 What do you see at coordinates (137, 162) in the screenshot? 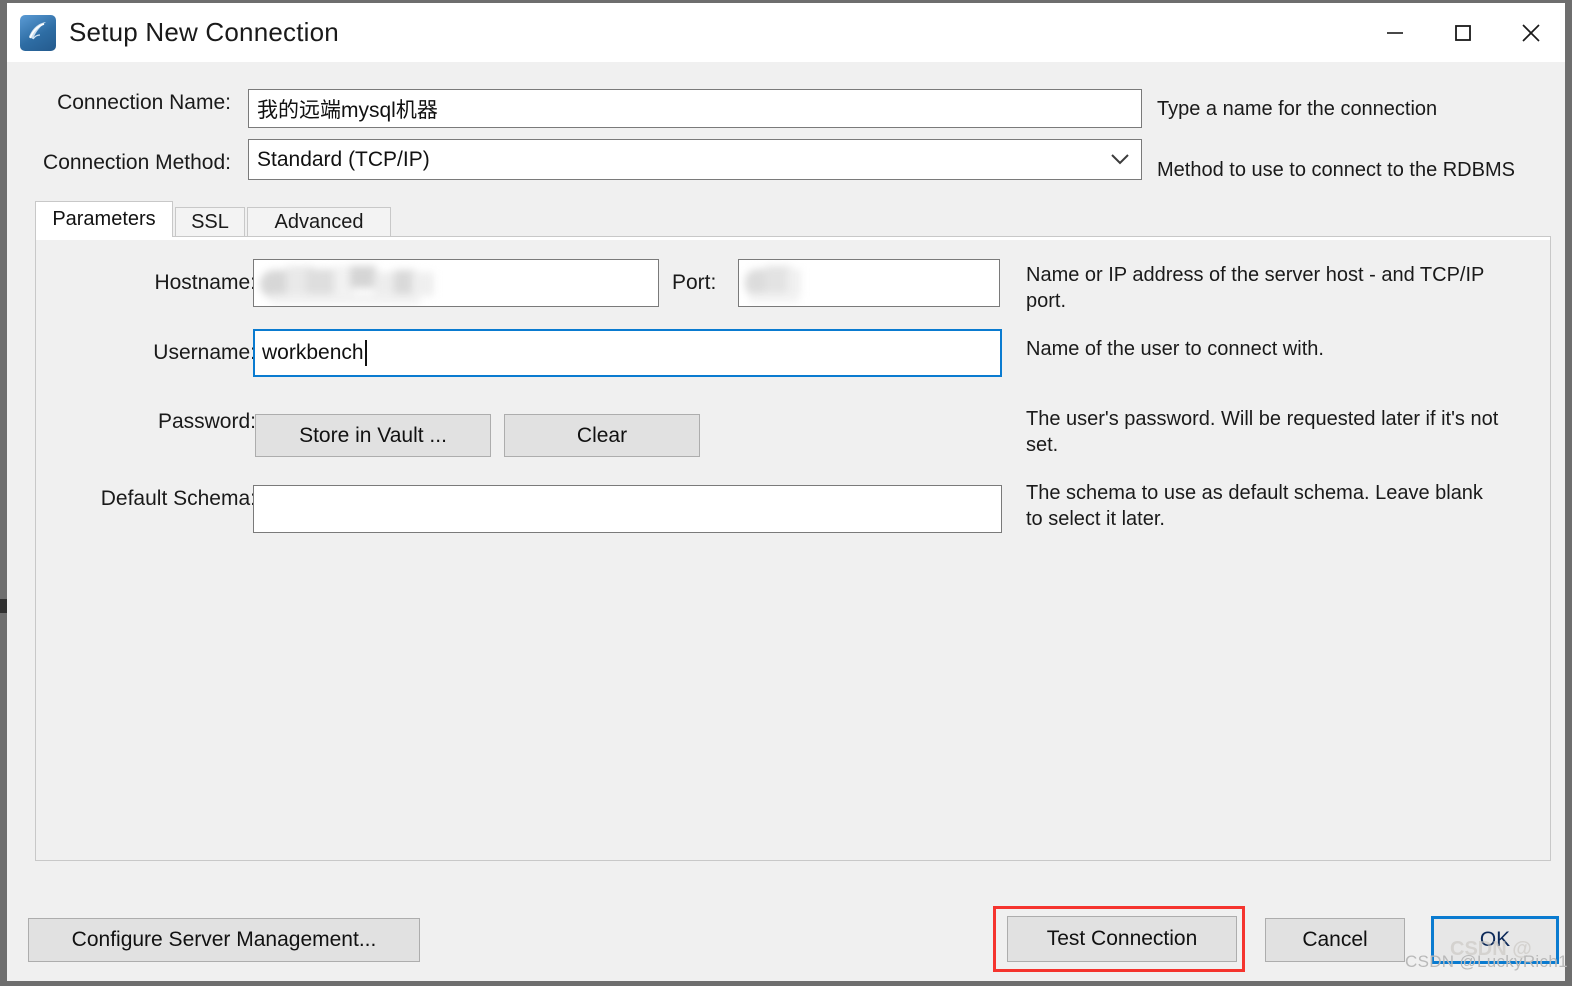
I see `connection-method-label: Connection Method:` at bounding box center [137, 162].